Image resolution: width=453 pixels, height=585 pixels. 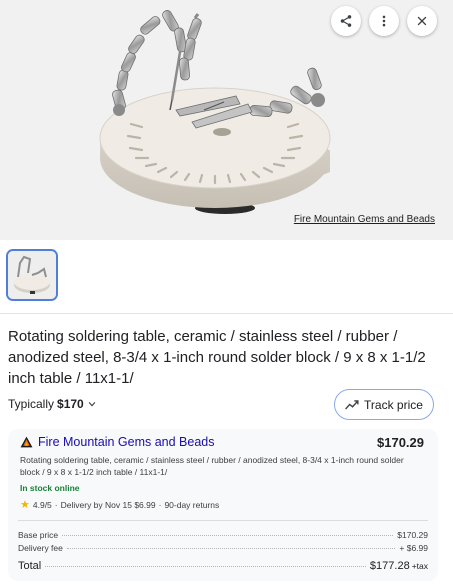 I want to click on close-icon, so click(x=422, y=21).